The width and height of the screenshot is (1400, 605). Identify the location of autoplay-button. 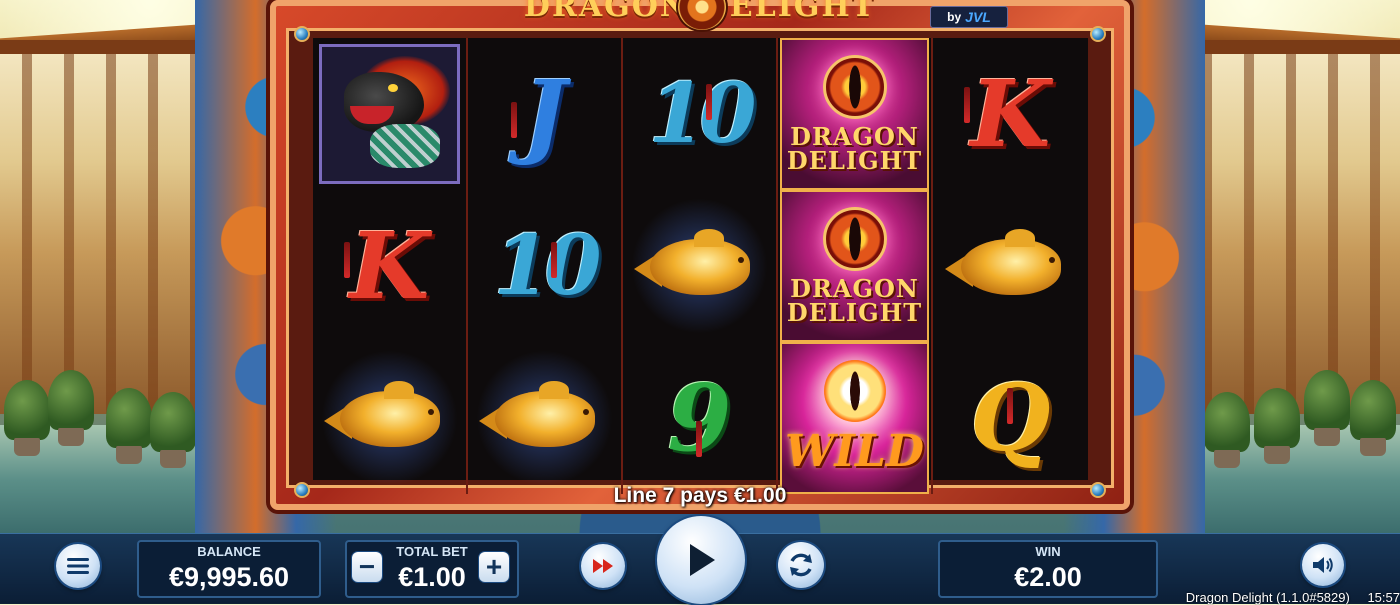
(801, 565).